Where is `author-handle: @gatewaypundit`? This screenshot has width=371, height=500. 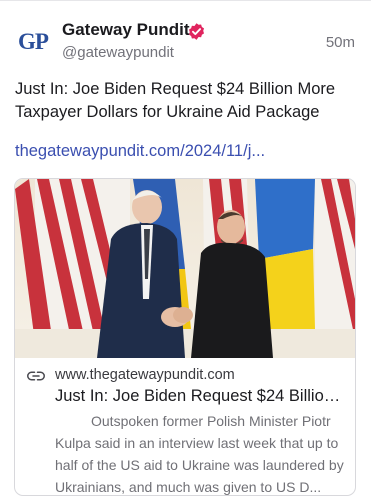
author-handle: @gatewaypundit is located at coordinates (118, 52).